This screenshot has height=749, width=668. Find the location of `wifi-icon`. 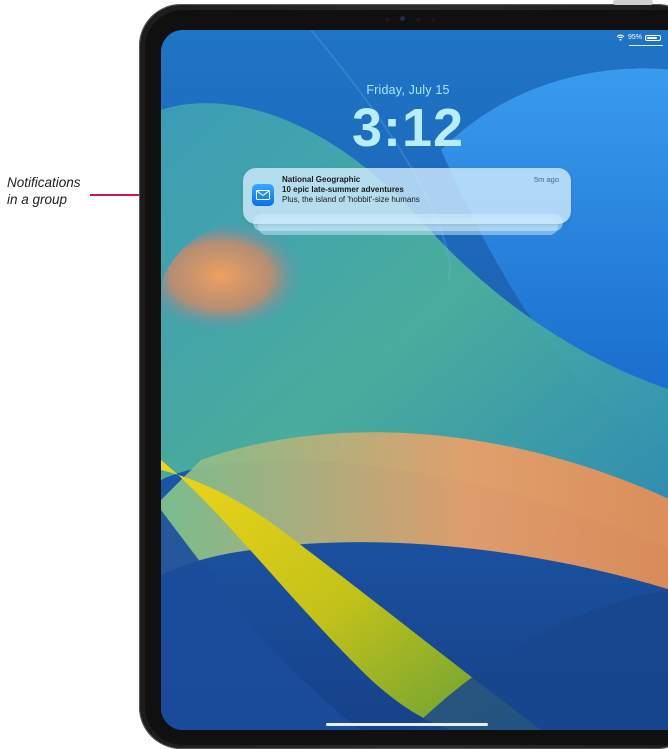

wifi-icon is located at coordinates (620, 37).